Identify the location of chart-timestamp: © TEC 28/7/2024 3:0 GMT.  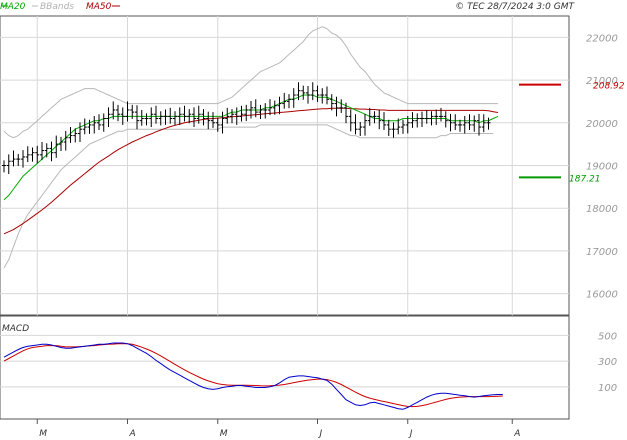
(515, 7).